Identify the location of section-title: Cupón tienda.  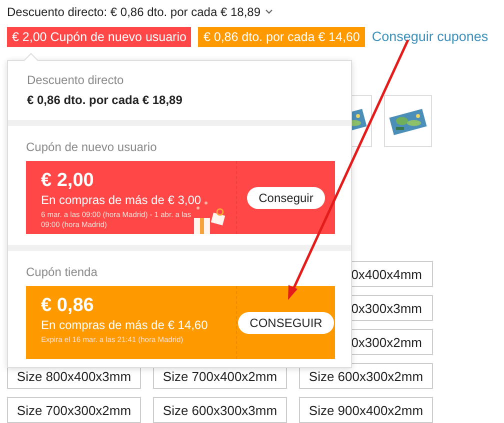
(62, 272).